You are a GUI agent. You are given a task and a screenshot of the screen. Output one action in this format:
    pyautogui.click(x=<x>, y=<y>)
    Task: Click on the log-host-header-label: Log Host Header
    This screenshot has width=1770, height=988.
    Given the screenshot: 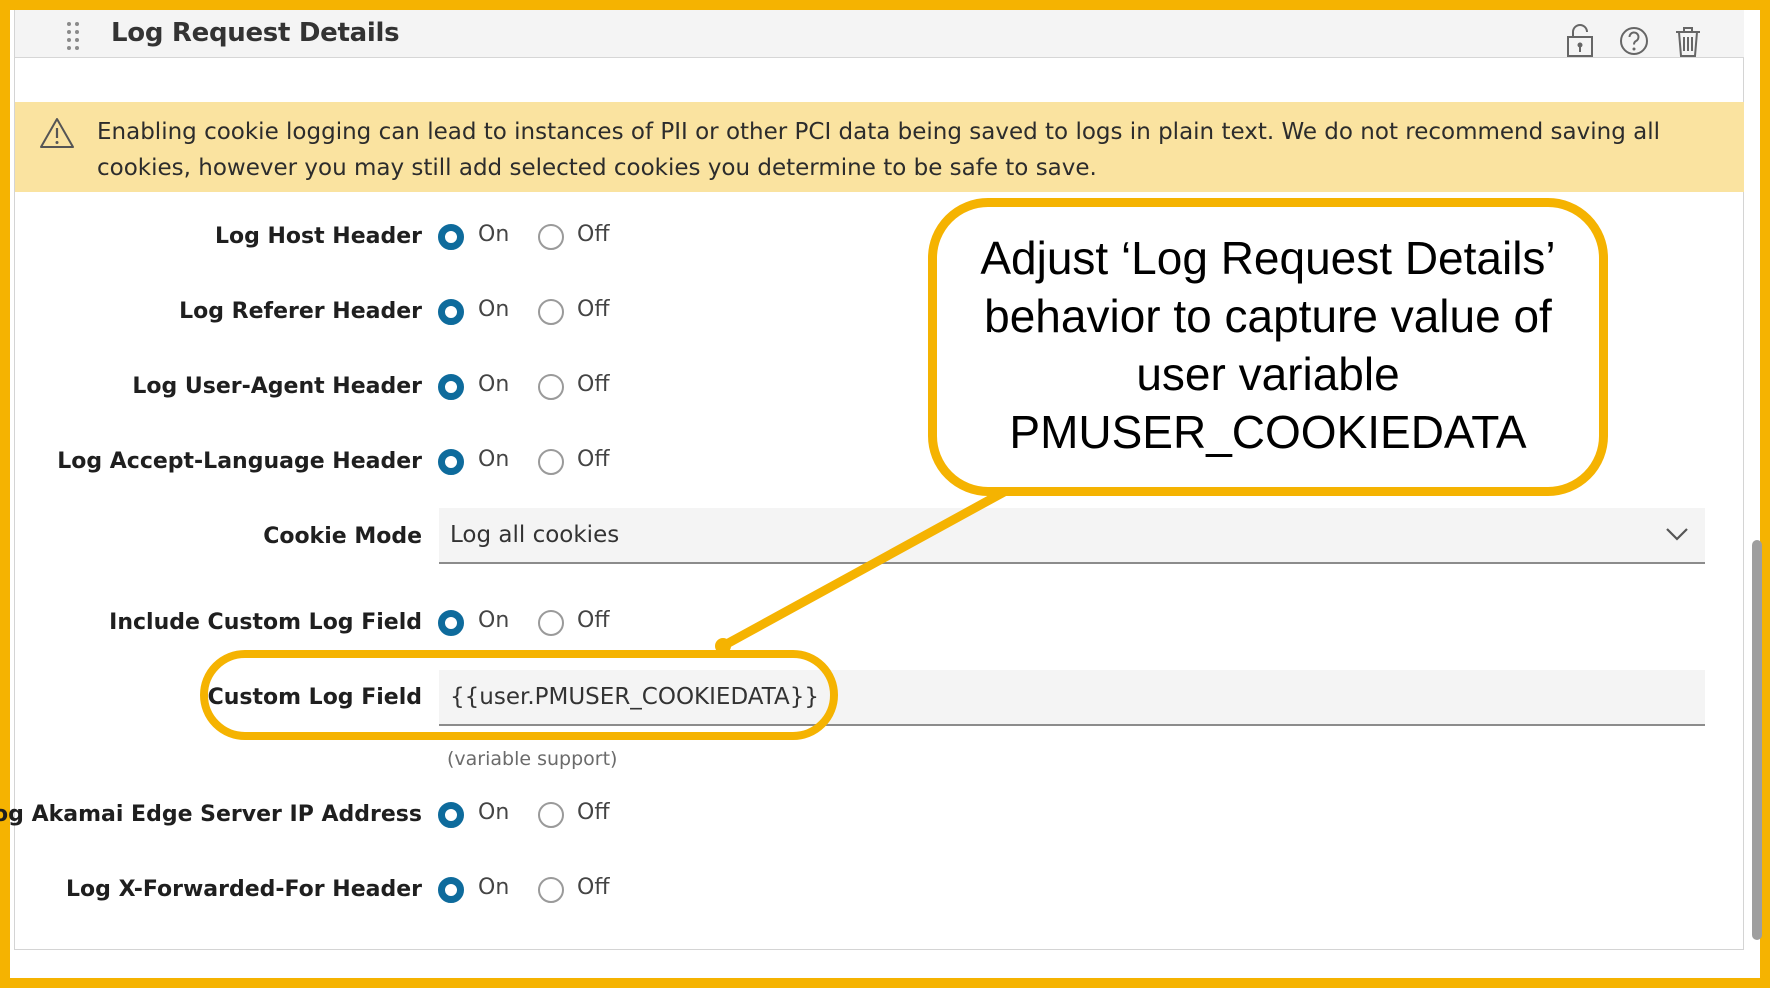 What is the action you would take?
    pyautogui.click(x=318, y=236)
    